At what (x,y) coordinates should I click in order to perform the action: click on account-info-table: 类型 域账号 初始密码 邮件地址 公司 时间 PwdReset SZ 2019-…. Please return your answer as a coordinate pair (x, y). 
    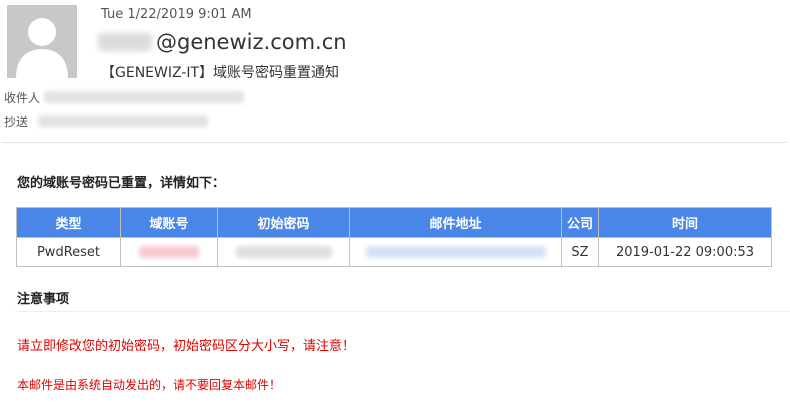
    Looking at the image, I should click on (394, 237).